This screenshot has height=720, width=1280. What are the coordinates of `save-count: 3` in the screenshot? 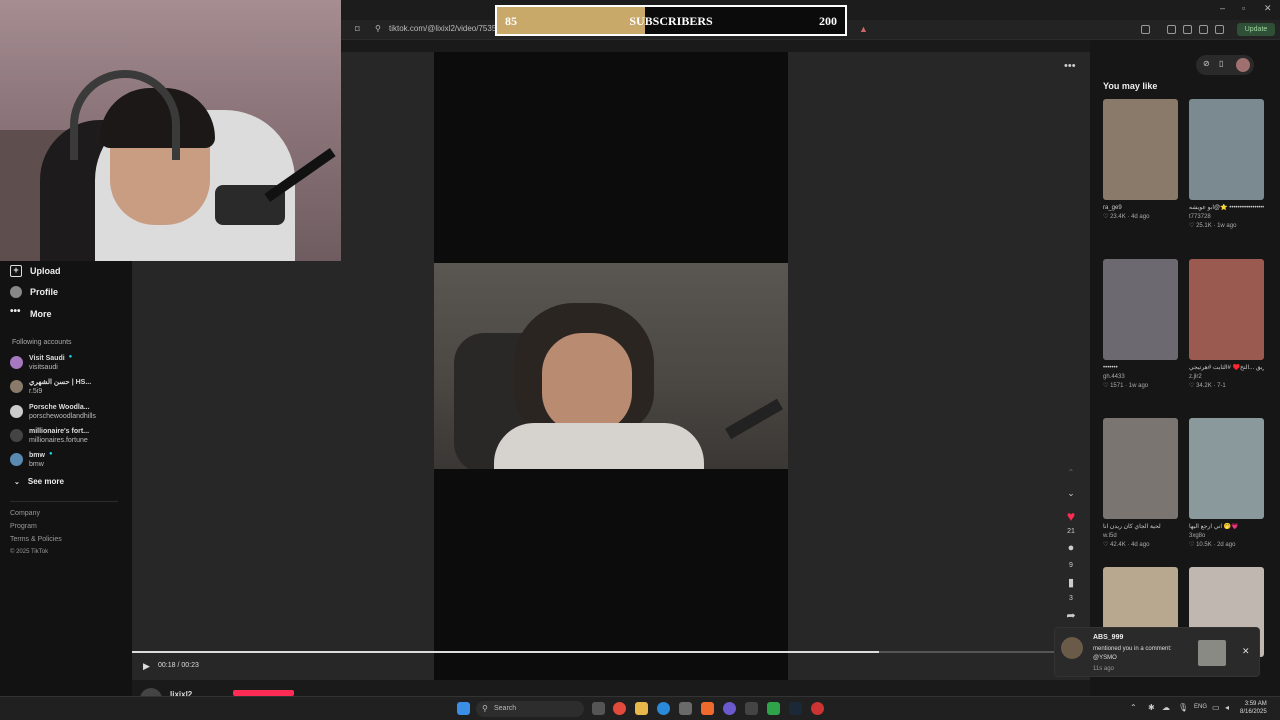 It's located at (1071, 598).